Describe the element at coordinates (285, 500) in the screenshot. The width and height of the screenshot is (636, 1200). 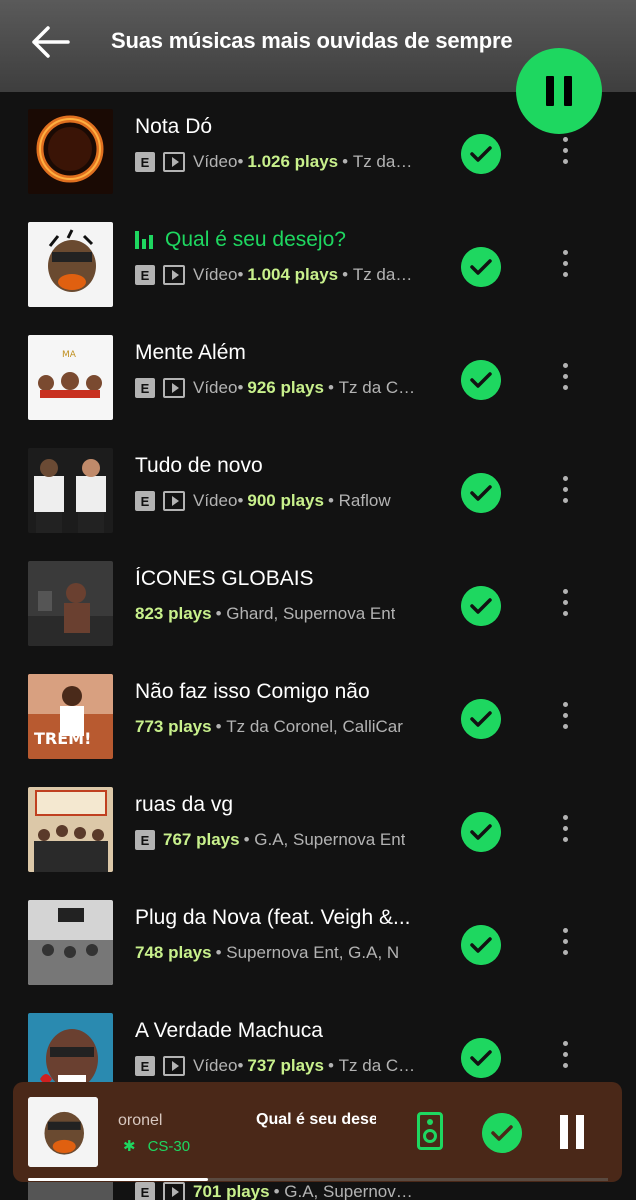
I see `play-count: 900 plays` at that location.